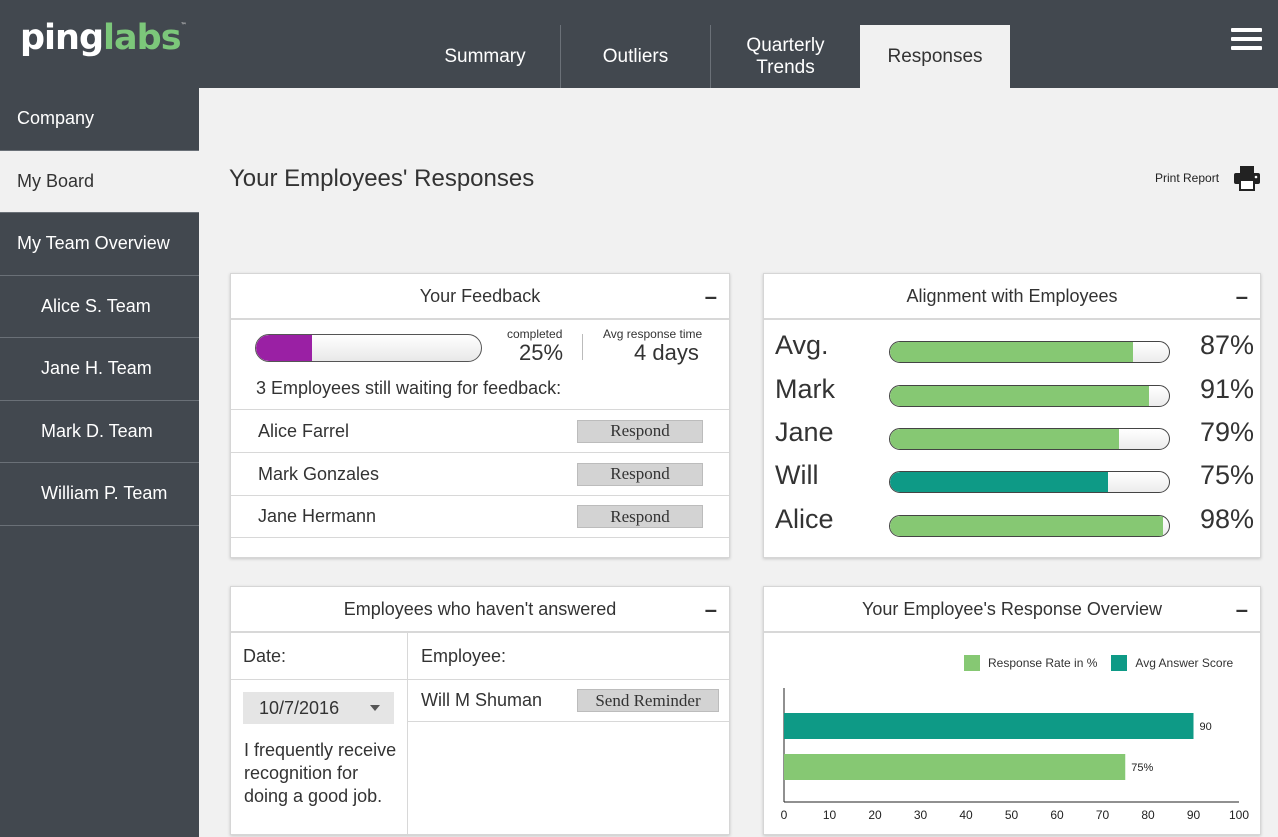  I want to click on print-report-button: Print Report, so click(1208, 178).